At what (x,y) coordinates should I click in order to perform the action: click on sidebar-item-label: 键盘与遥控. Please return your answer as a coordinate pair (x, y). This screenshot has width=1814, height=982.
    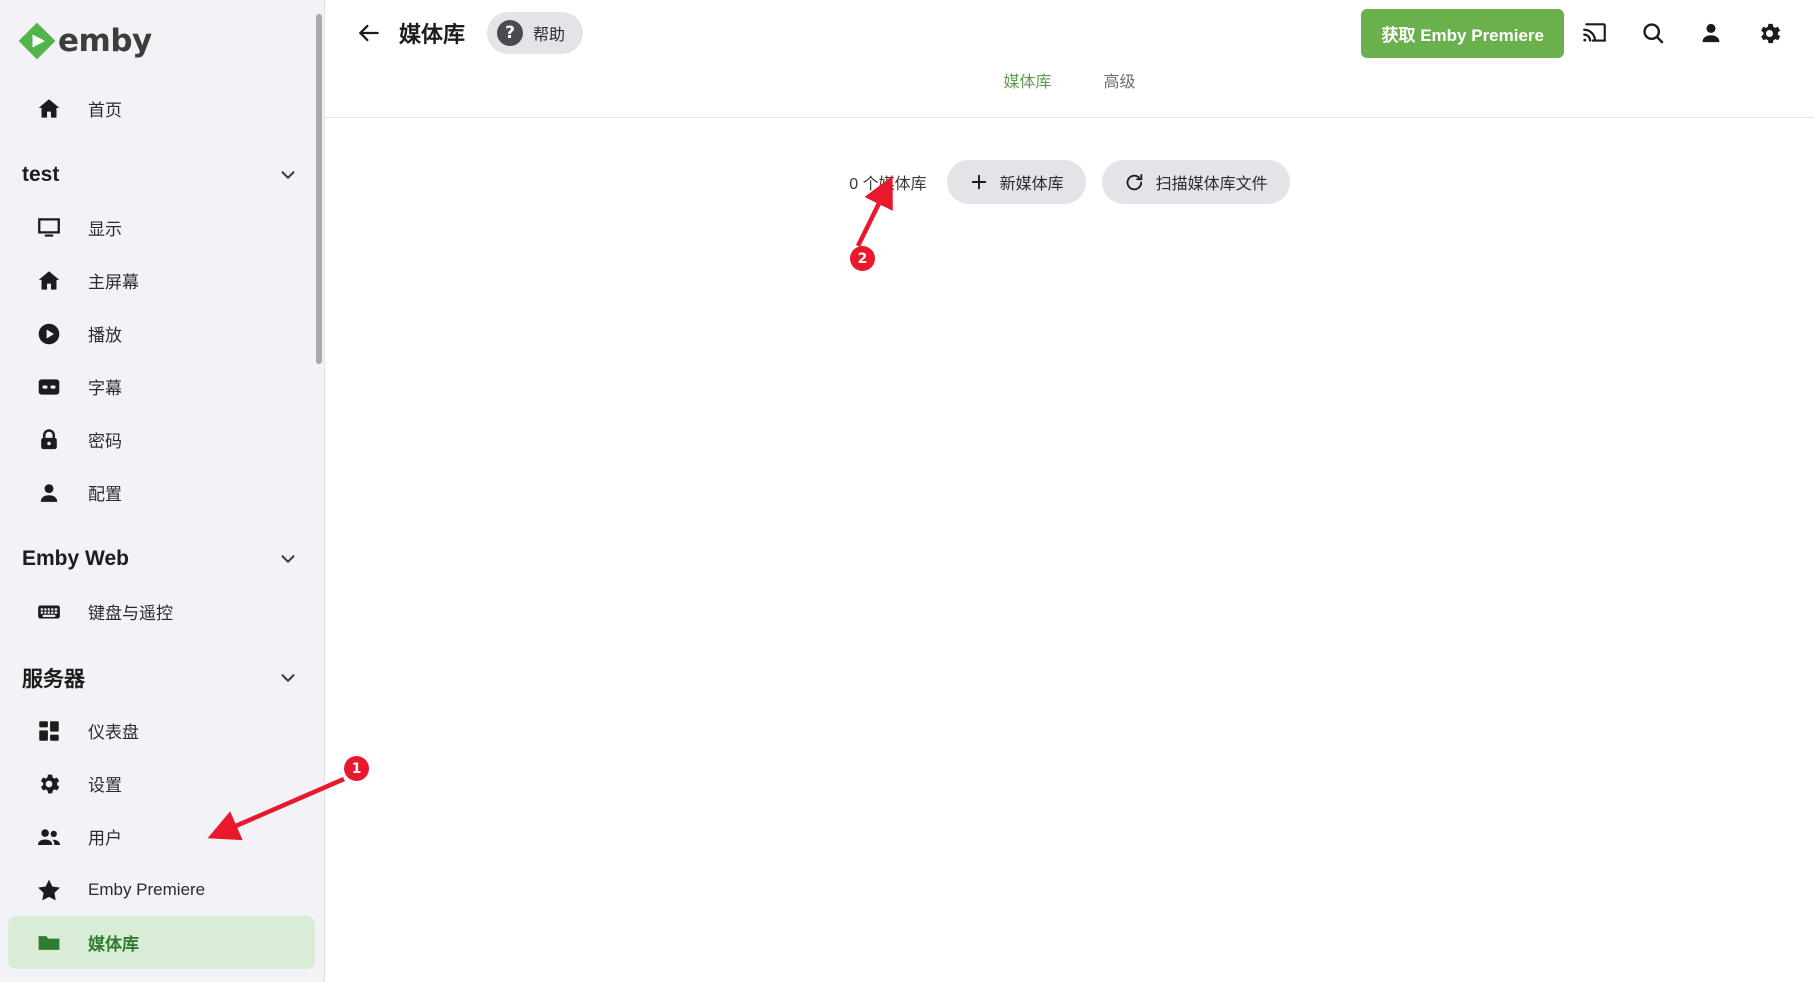
    Looking at the image, I should click on (130, 613).